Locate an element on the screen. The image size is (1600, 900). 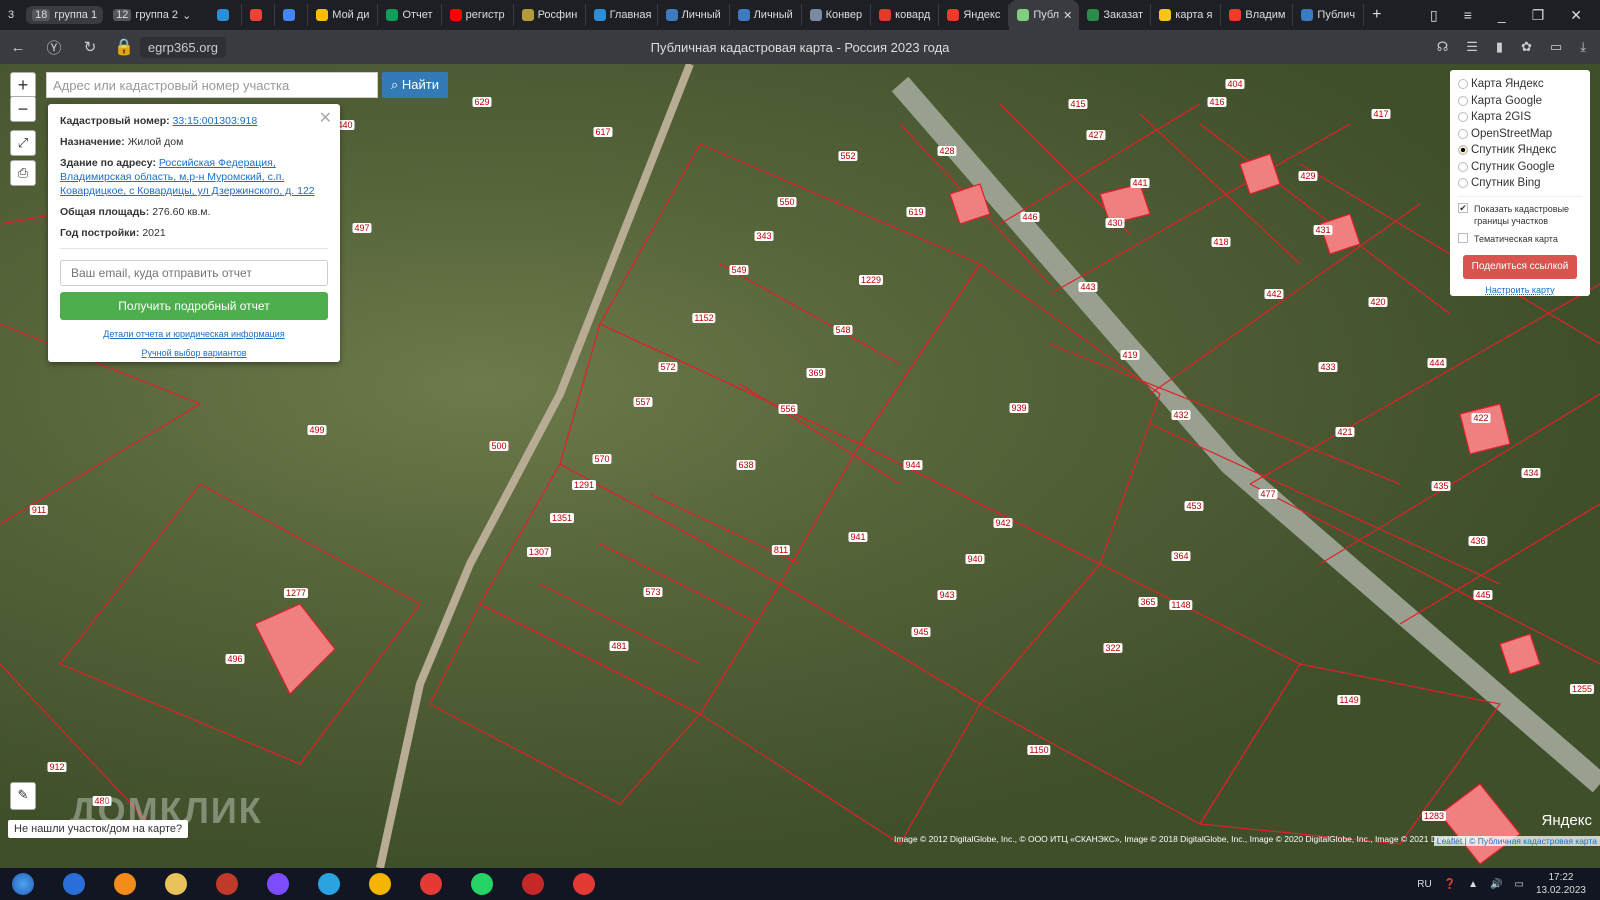
parcel-label: 365 is located at coordinates (1148, 602).